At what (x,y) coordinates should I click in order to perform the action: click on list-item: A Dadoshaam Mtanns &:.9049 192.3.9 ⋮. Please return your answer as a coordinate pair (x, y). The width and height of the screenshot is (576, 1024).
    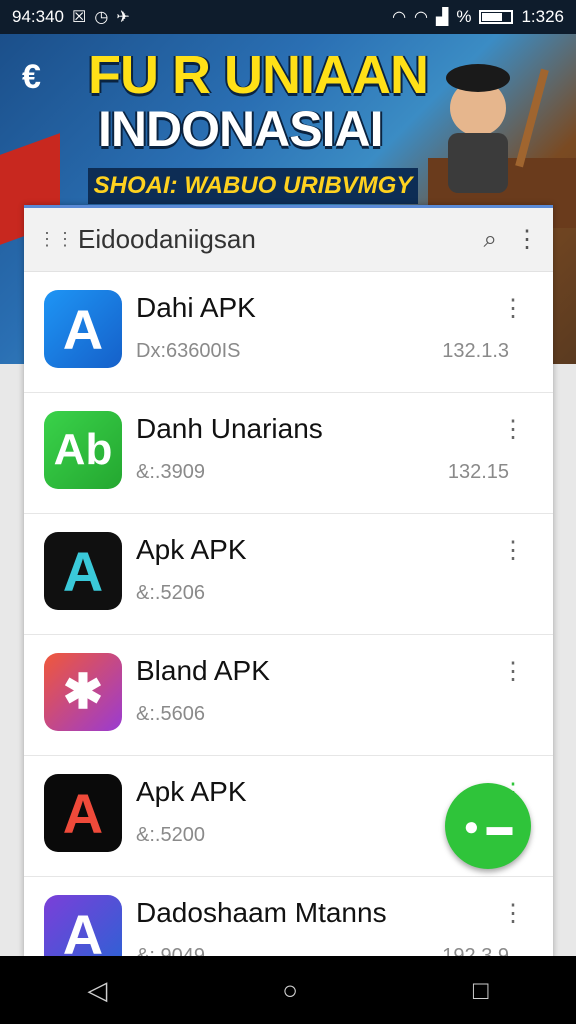
    Looking at the image, I should click on (288, 918).